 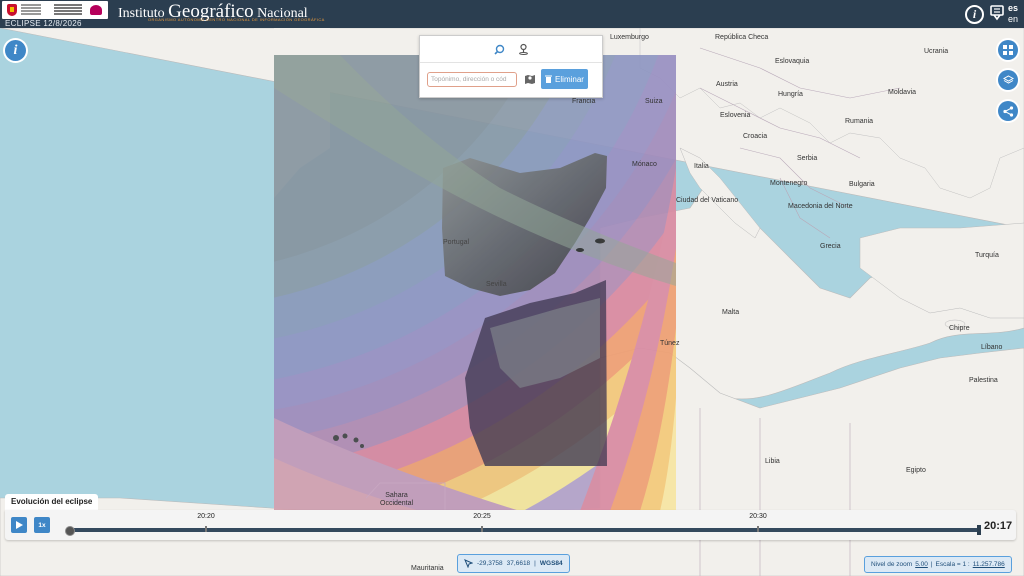 What do you see at coordinates (15, 50) in the screenshot?
I see `info-button: i` at bounding box center [15, 50].